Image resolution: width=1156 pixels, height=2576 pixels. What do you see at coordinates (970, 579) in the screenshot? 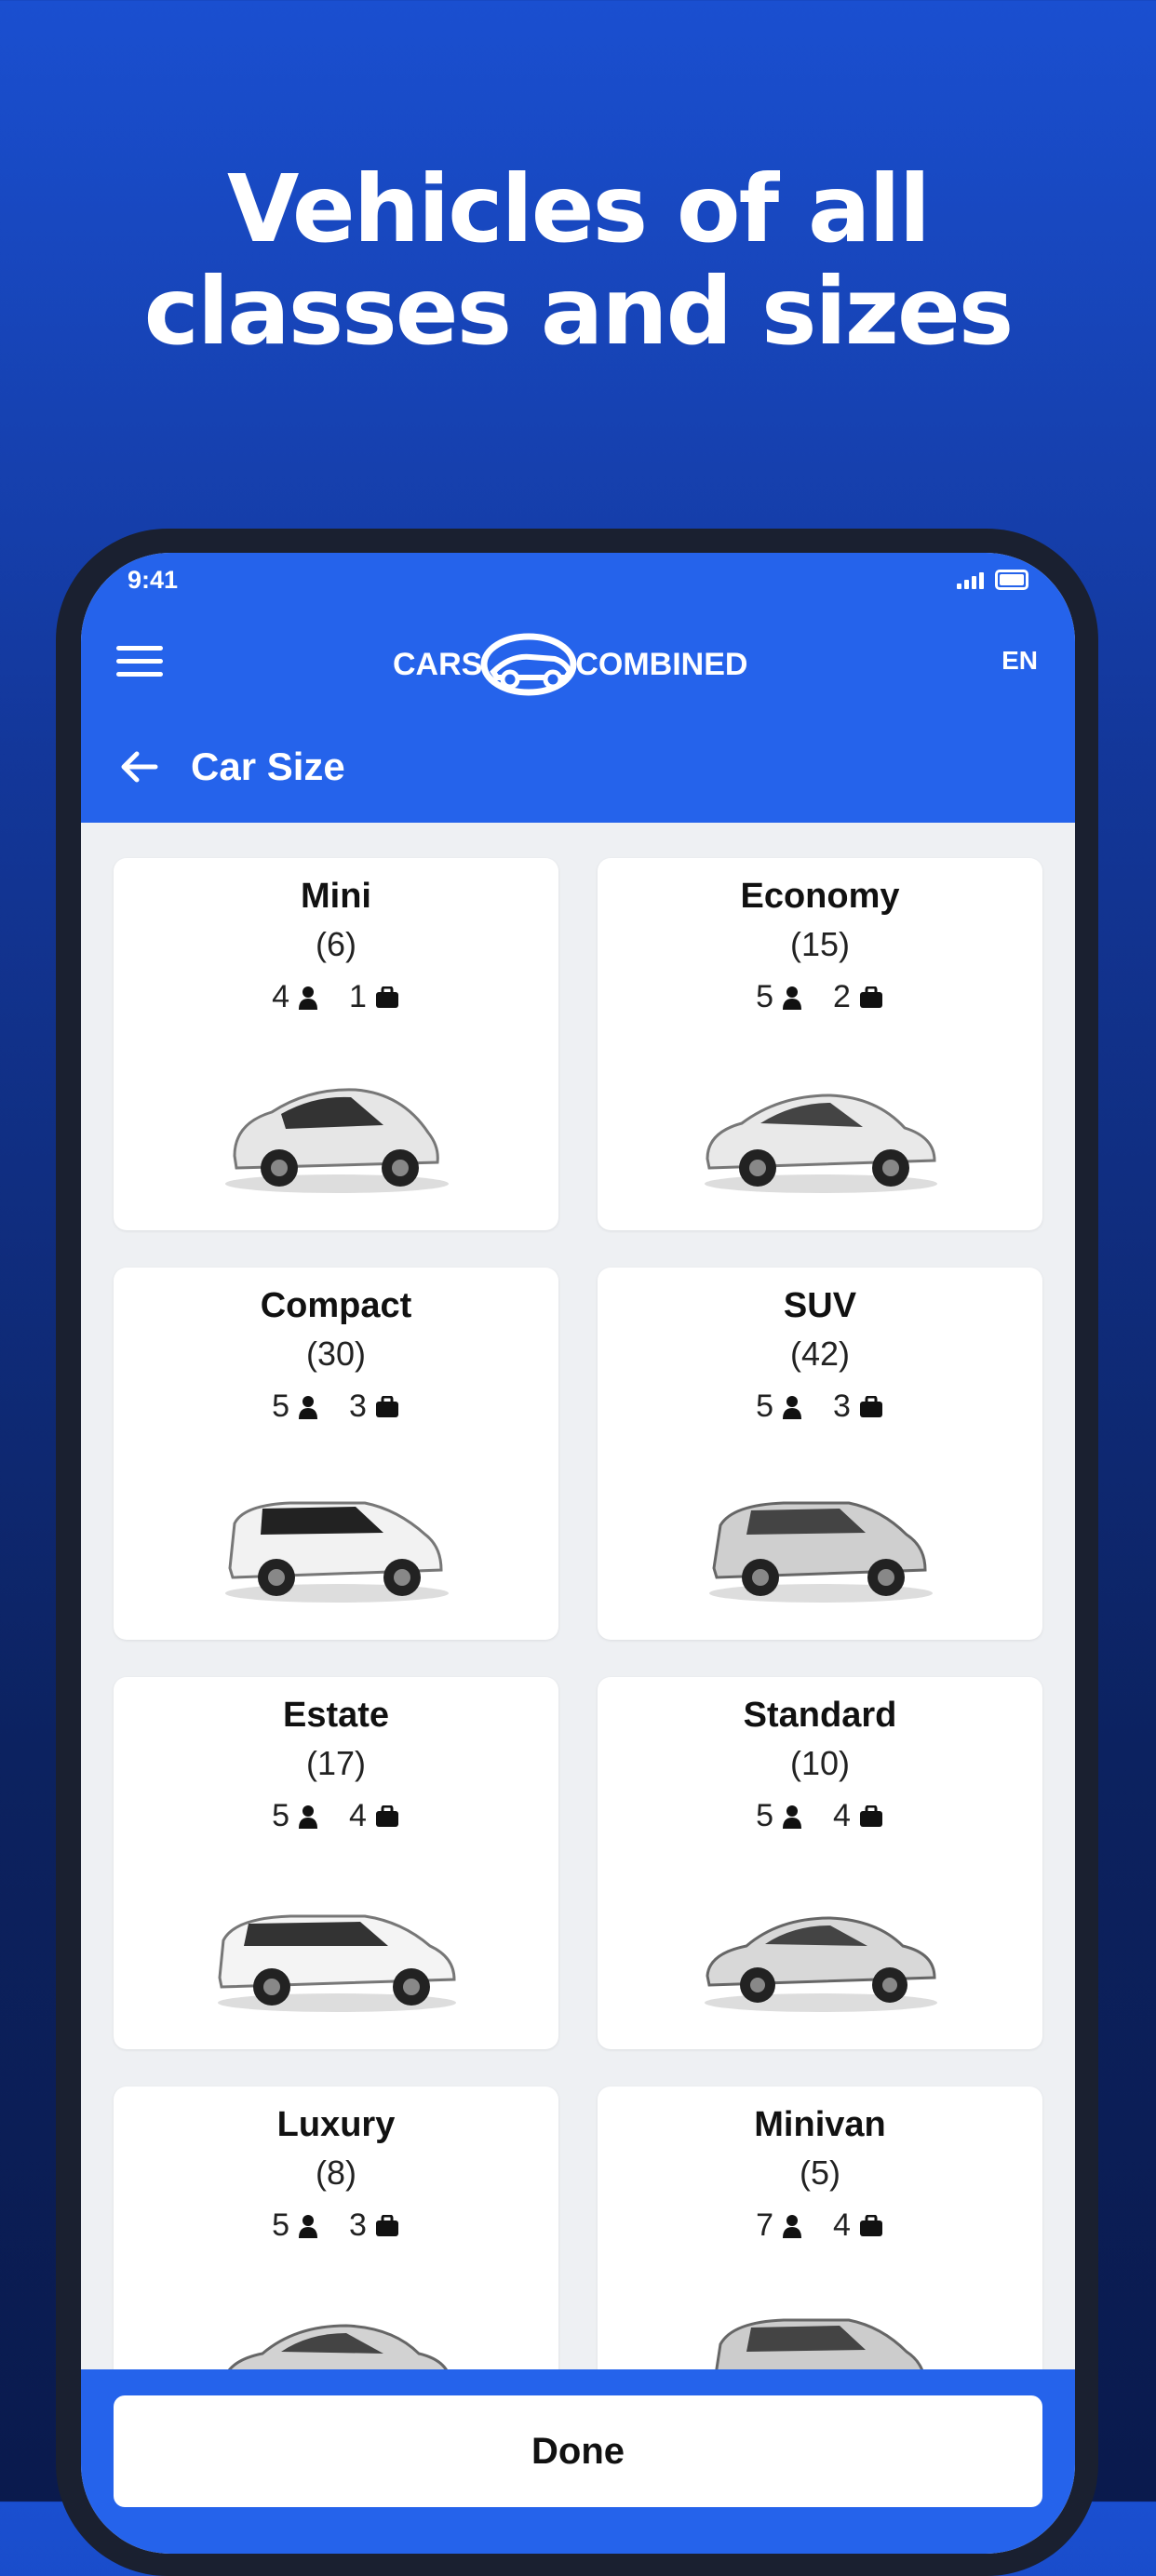
I see `signal-icon` at bounding box center [970, 579].